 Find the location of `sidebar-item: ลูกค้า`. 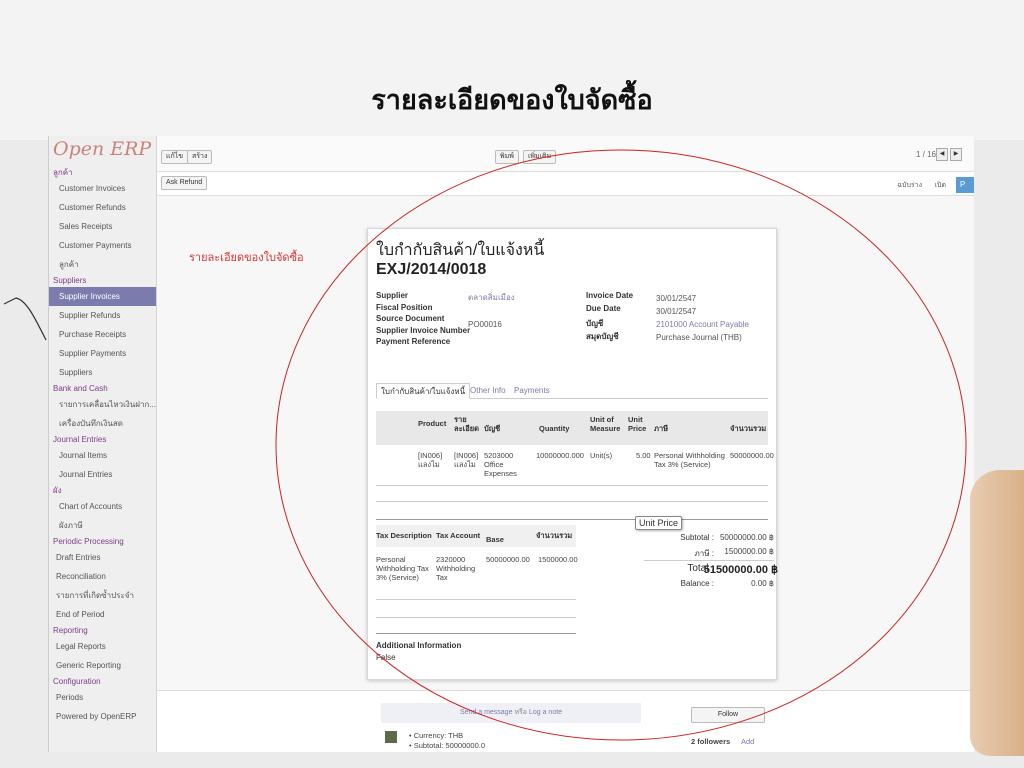

sidebar-item: ลูกค้า is located at coordinates (102, 264).